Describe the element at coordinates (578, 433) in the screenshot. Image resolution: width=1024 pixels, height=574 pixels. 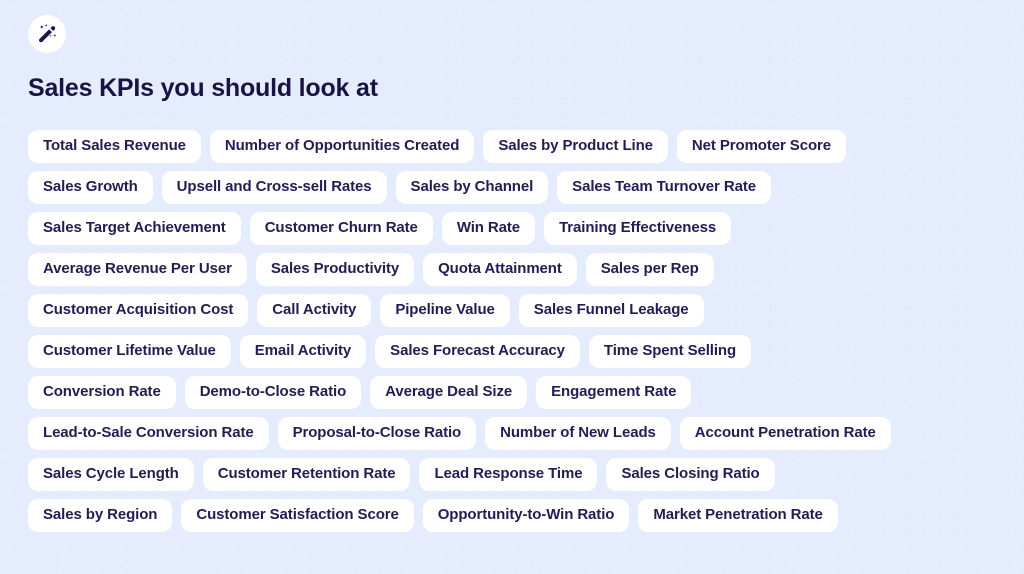
I see `kpi-pill: Number of New Leads` at that location.